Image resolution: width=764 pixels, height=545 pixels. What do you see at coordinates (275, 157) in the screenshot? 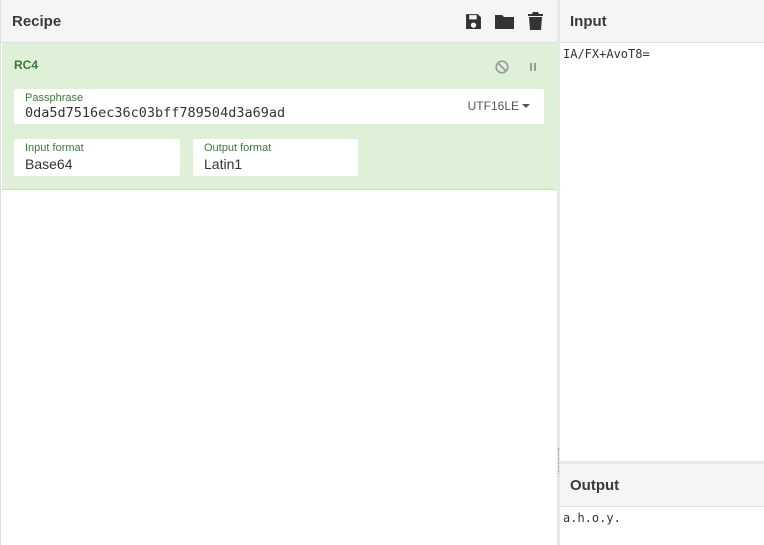
I see `output-format-field: Output format Latin1` at bounding box center [275, 157].